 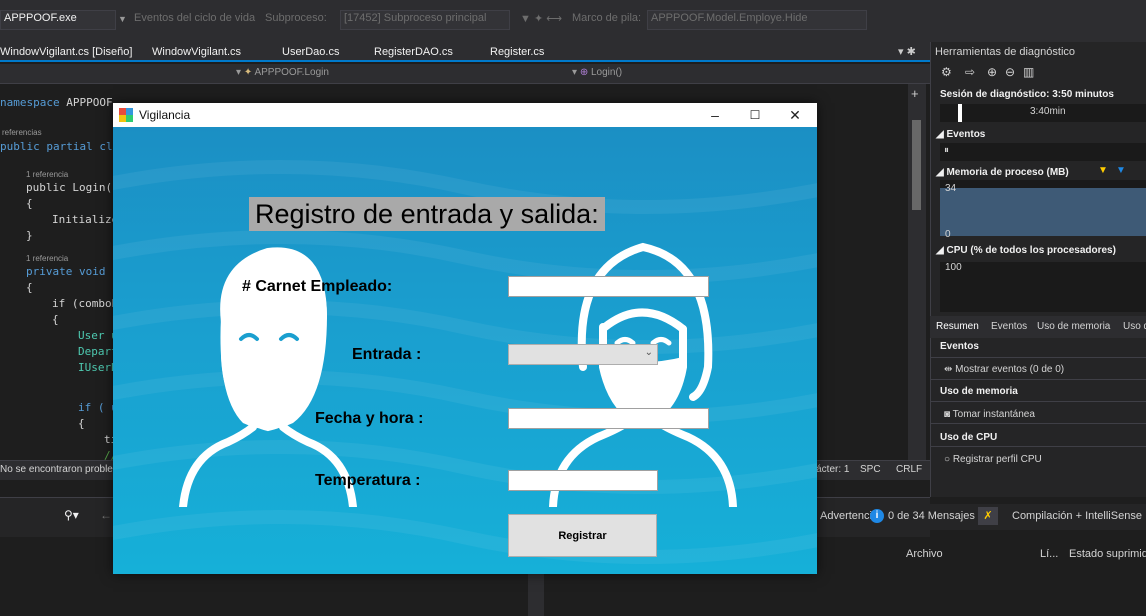 What do you see at coordinates (1048, 111) in the screenshot?
I see `timeline-tick: 3:40min` at bounding box center [1048, 111].